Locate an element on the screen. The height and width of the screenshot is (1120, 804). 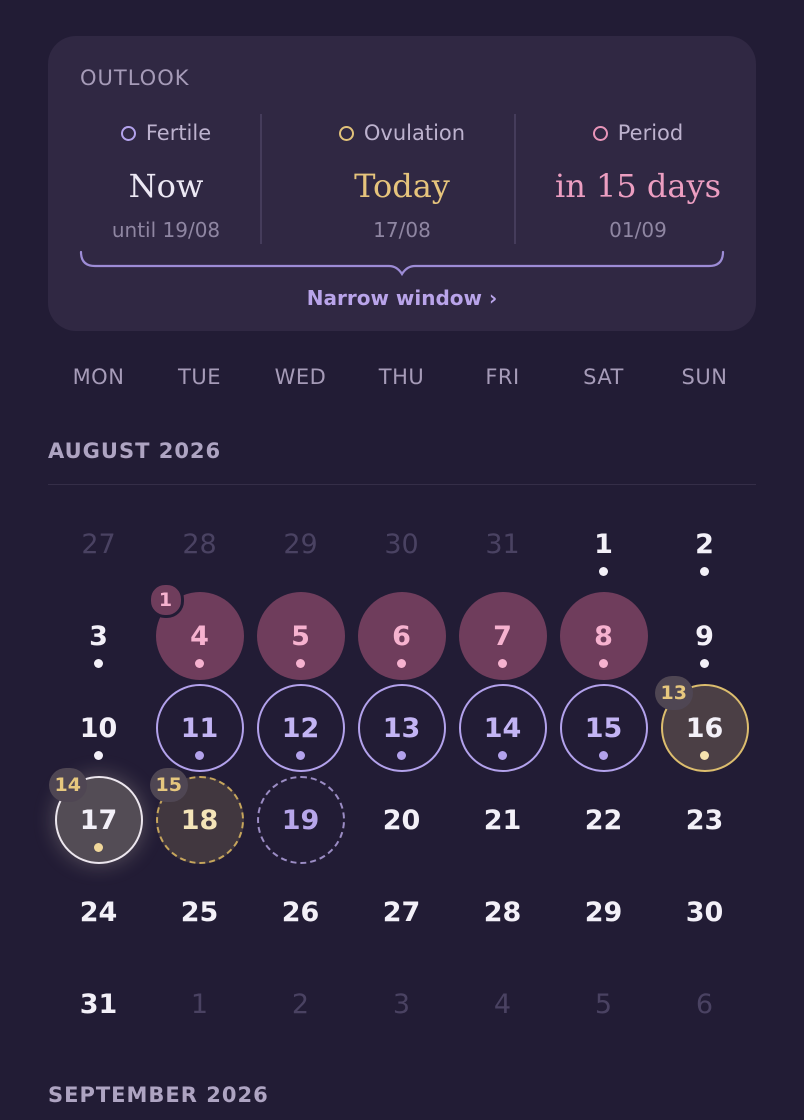
ovulation-value: Today is located at coordinates (402, 186).